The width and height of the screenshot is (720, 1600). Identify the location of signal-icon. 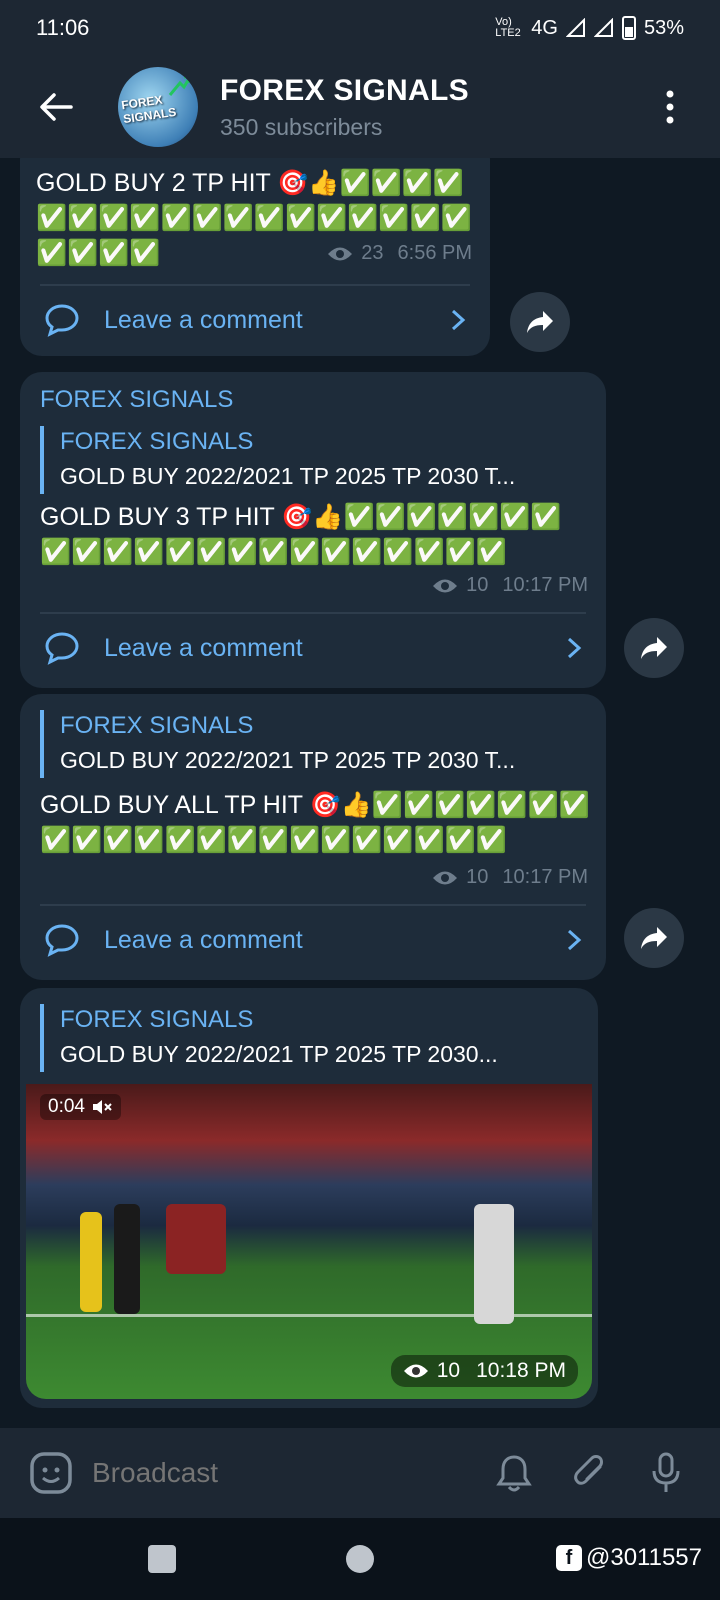
(575, 27).